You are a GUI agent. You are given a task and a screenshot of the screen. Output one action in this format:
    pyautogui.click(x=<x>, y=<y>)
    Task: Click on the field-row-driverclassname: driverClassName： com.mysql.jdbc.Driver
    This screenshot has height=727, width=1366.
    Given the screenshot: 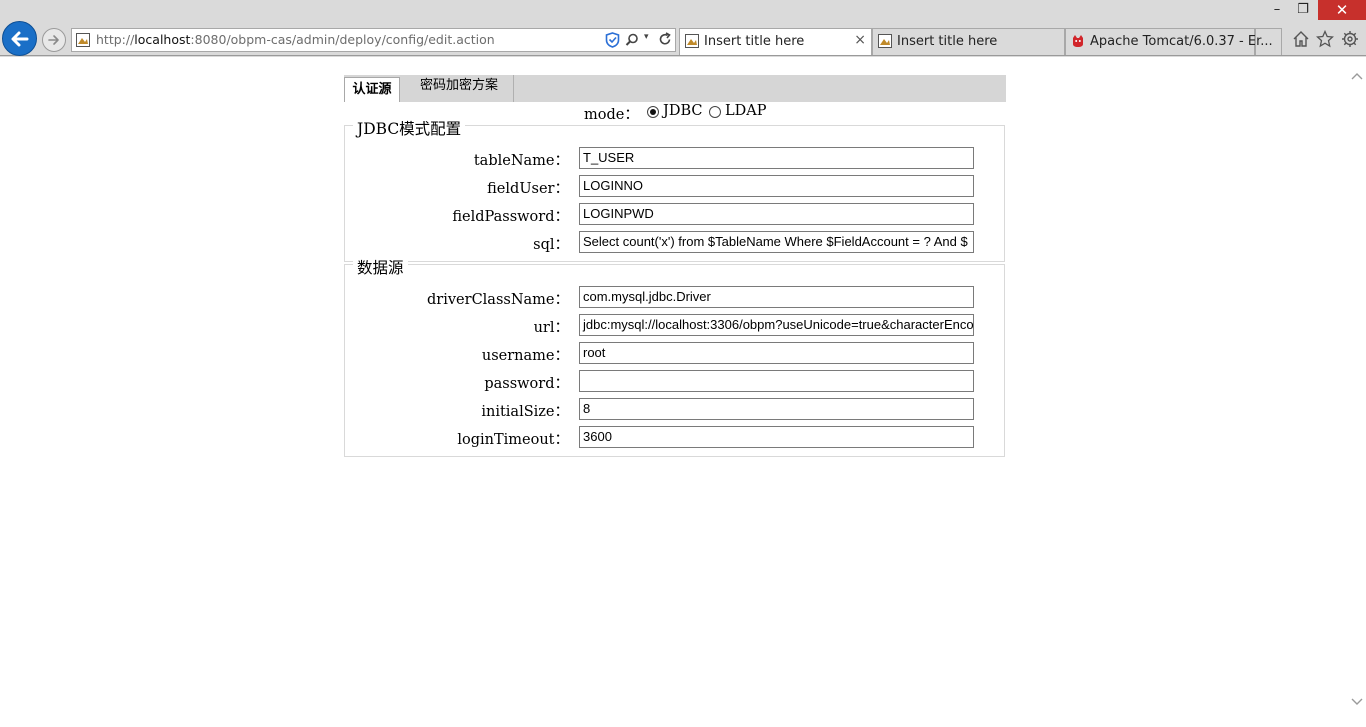 What is the action you would take?
    pyautogui.click(x=675, y=297)
    